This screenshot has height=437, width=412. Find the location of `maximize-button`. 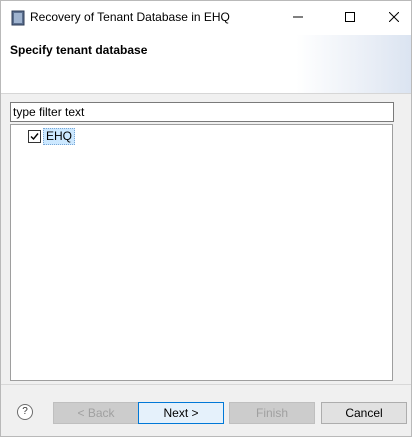

maximize-button is located at coordinates (350, 18).